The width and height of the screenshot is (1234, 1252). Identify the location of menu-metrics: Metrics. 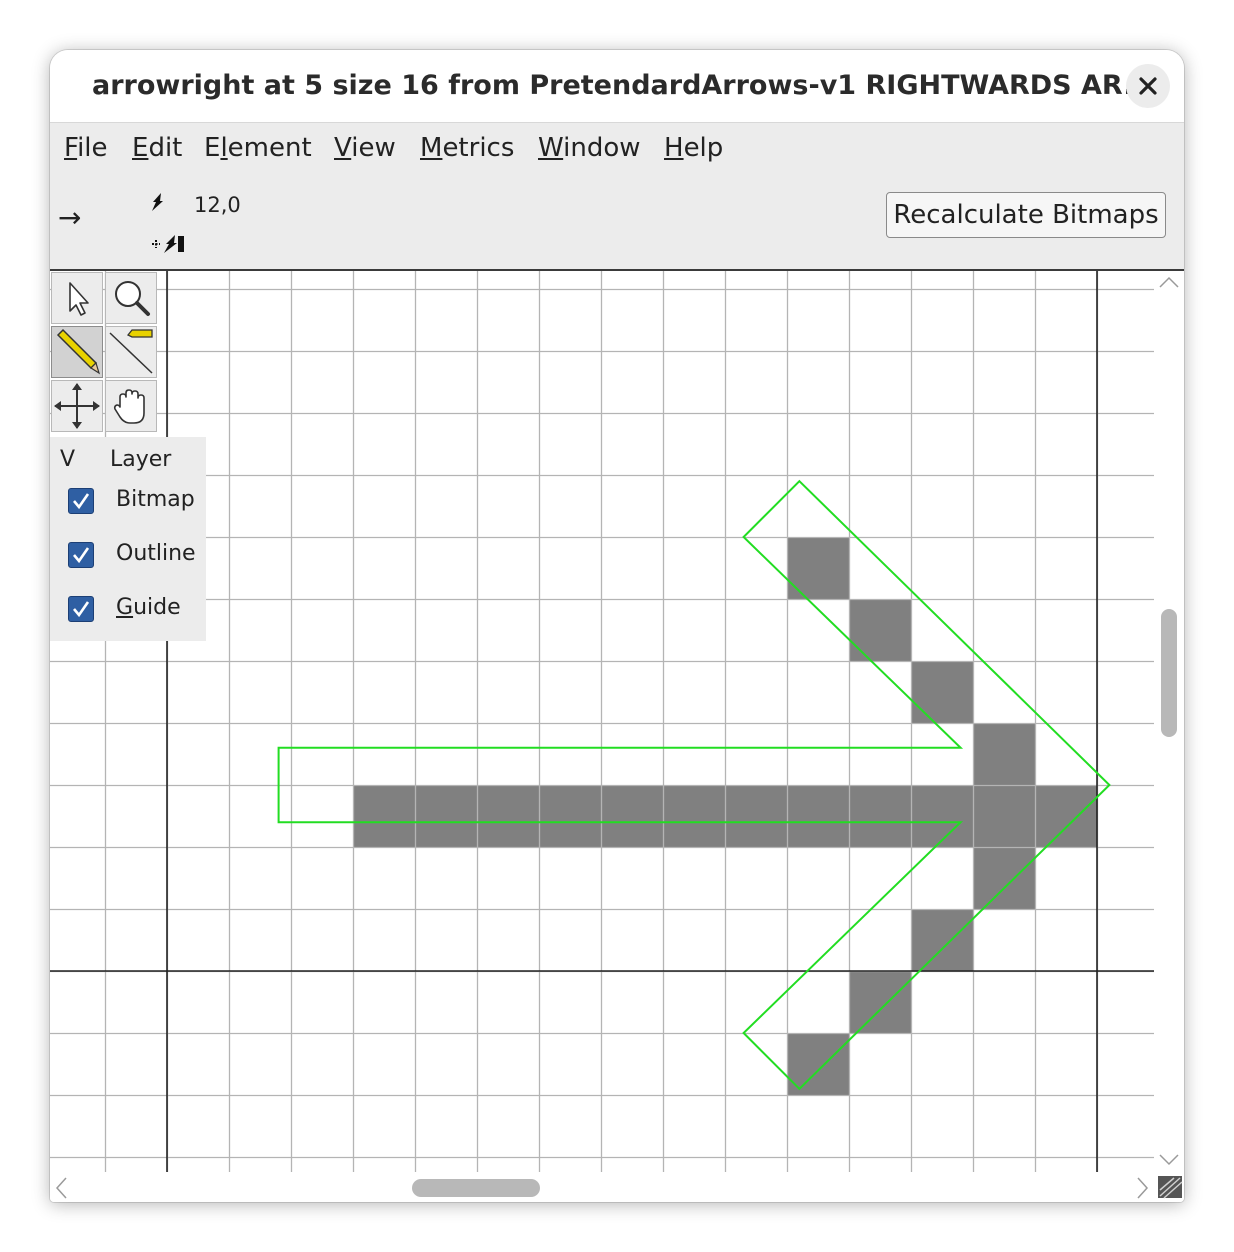
(467, 148).